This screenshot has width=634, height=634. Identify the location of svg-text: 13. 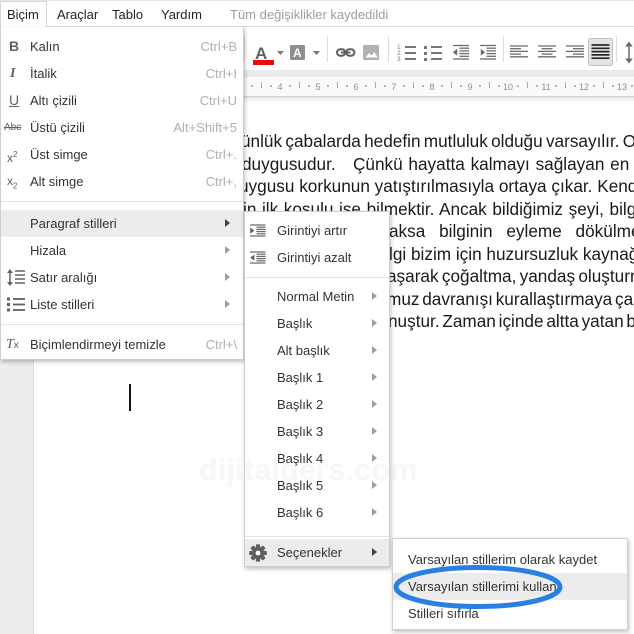
(622, 87).